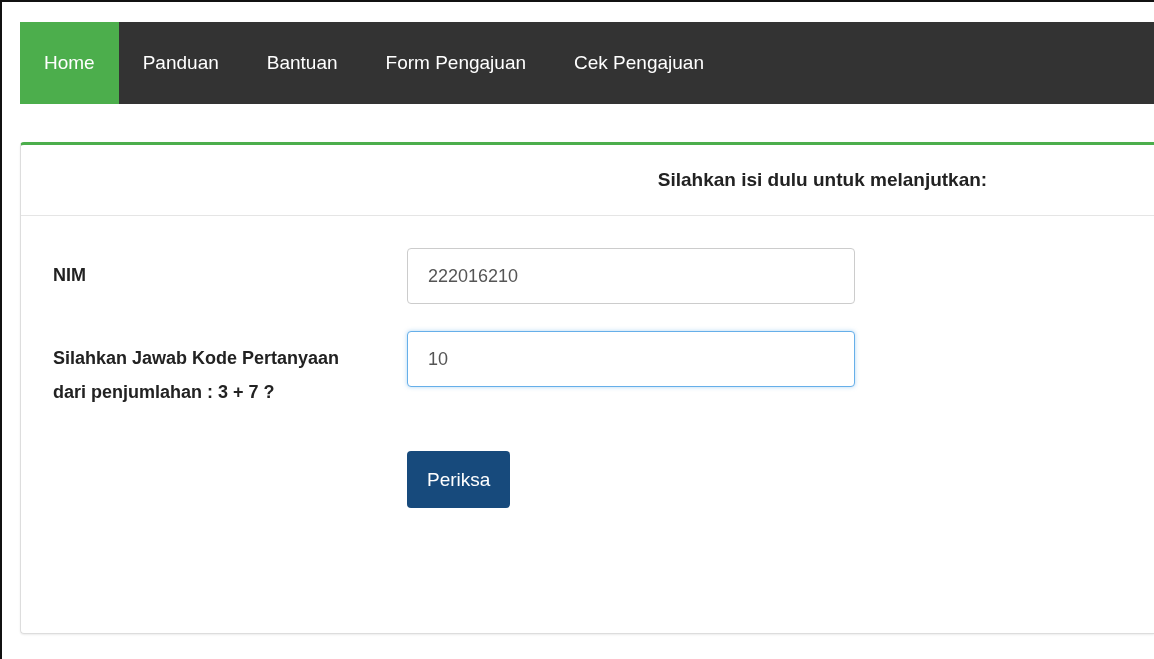 The height and width of the screenshot is (659, 1154). Describe the element at coordinates (631, 276) in the screenshot. I see `input-field: 222016210` at that location.